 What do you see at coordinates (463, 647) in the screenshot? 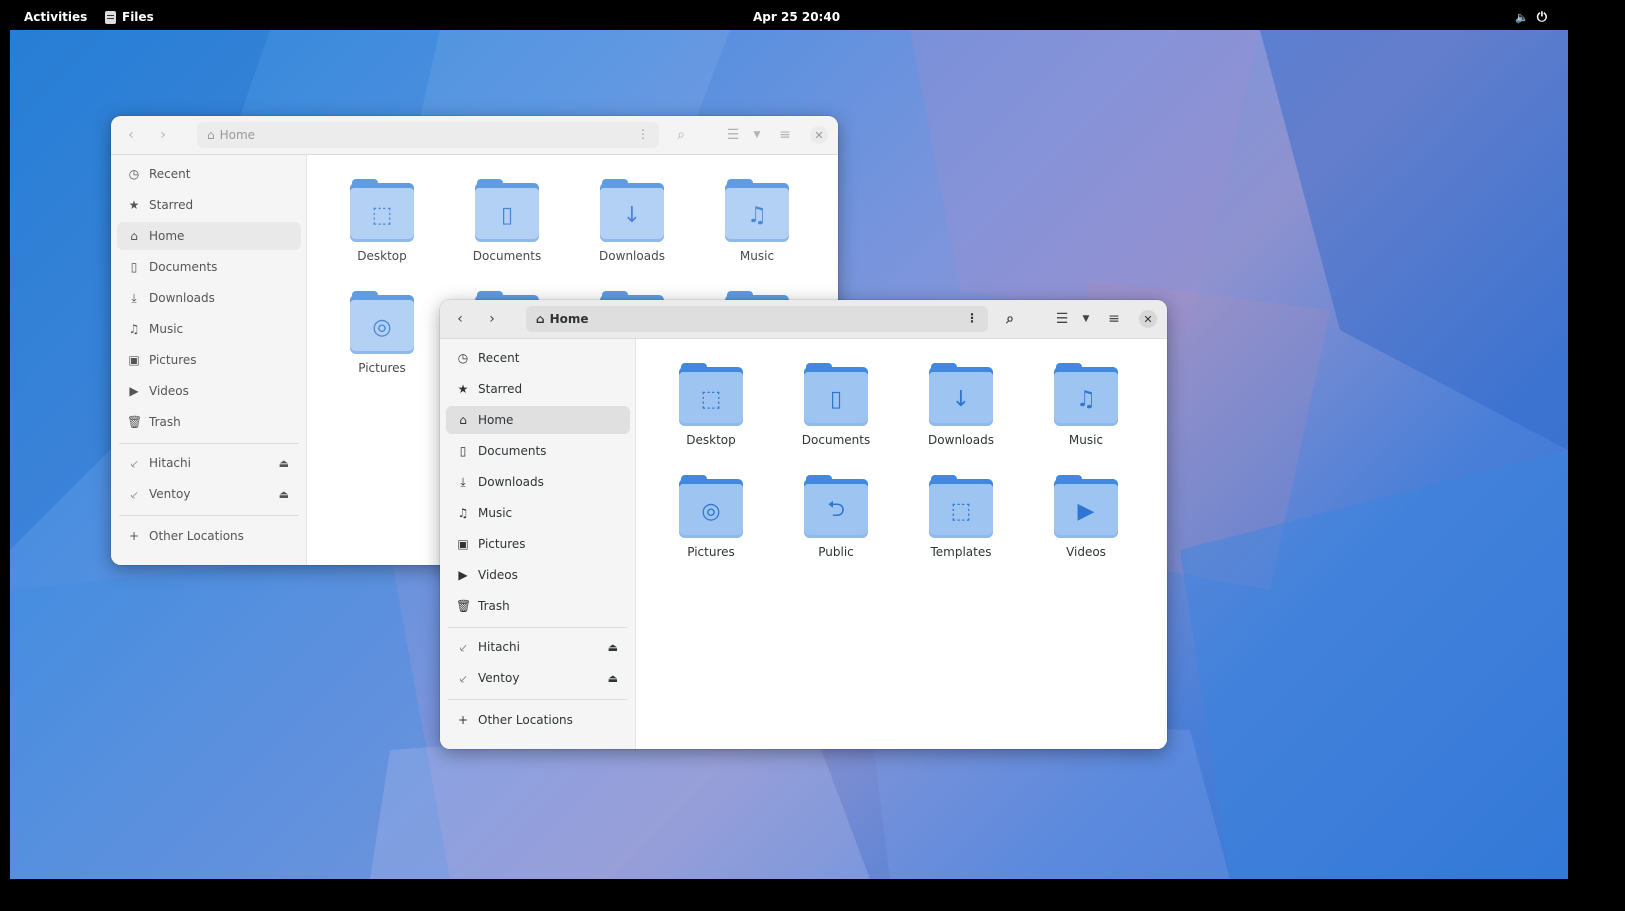
I see `usb-drive-icon: ⸔` at bounding box center [463, 647].